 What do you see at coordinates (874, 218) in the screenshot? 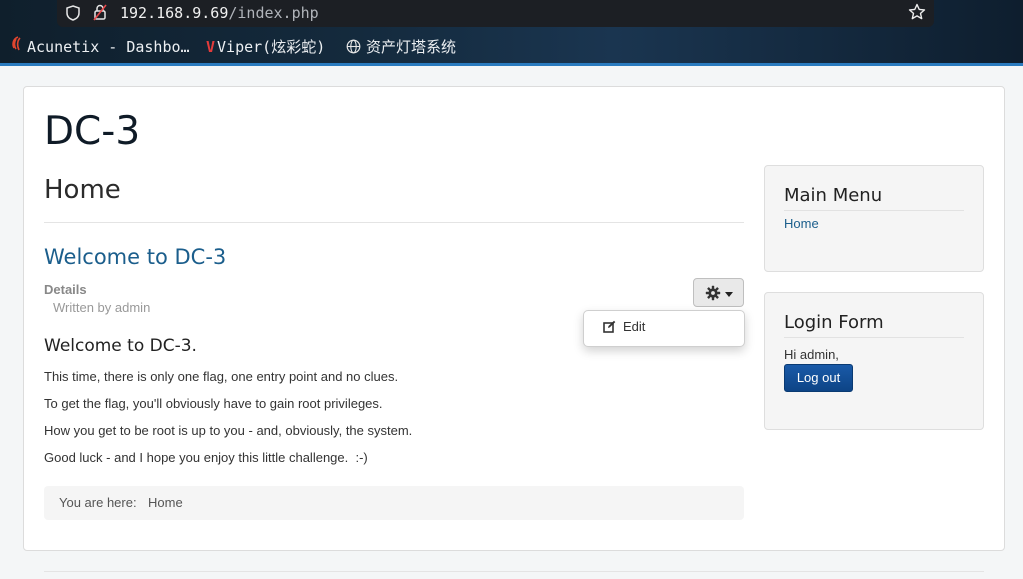
I see `main-menu-module: Main Menu Home` at bounding box center [874, 218].